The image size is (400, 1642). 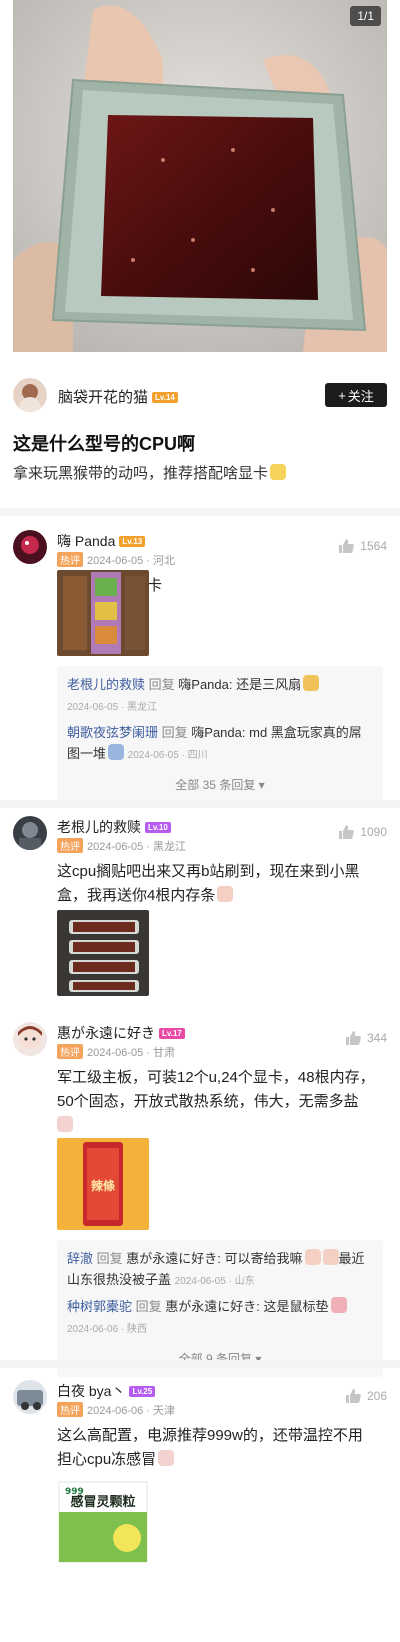 What do you see at coordinates (106, 684) in the screenshot?
I see `reply-author: 老根儿的救赎` at bounding box center [106, 684].